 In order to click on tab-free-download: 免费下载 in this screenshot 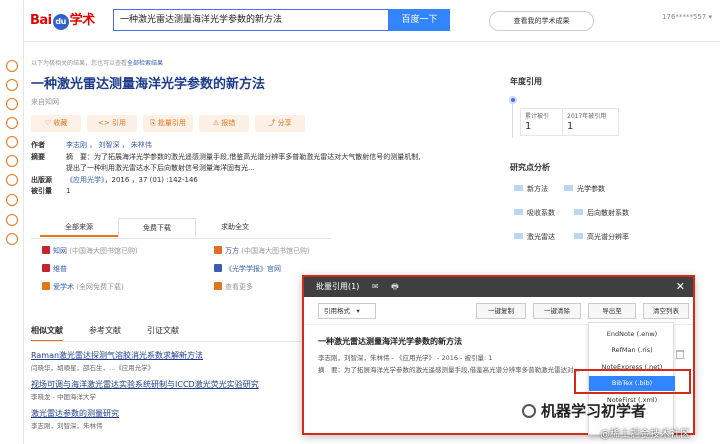, I will do `click(157, 227)`.